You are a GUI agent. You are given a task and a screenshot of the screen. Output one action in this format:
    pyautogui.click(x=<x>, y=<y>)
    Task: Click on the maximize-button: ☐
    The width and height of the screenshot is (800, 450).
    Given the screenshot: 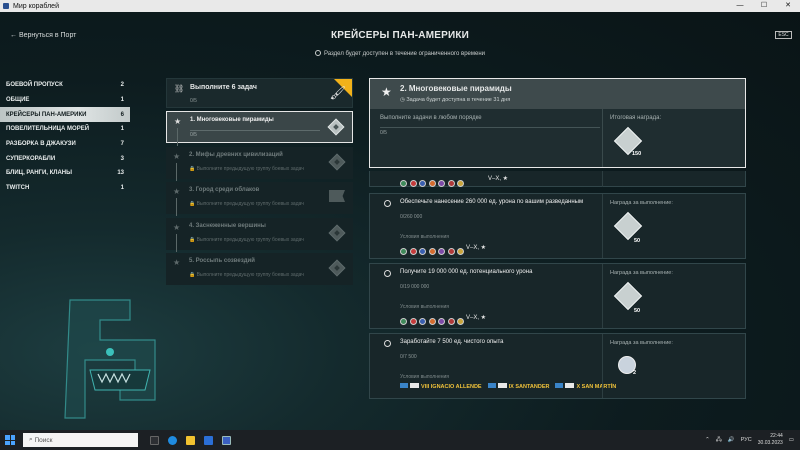 What is the action you would take?
    pyautogui.click(x=764, y=6)
    